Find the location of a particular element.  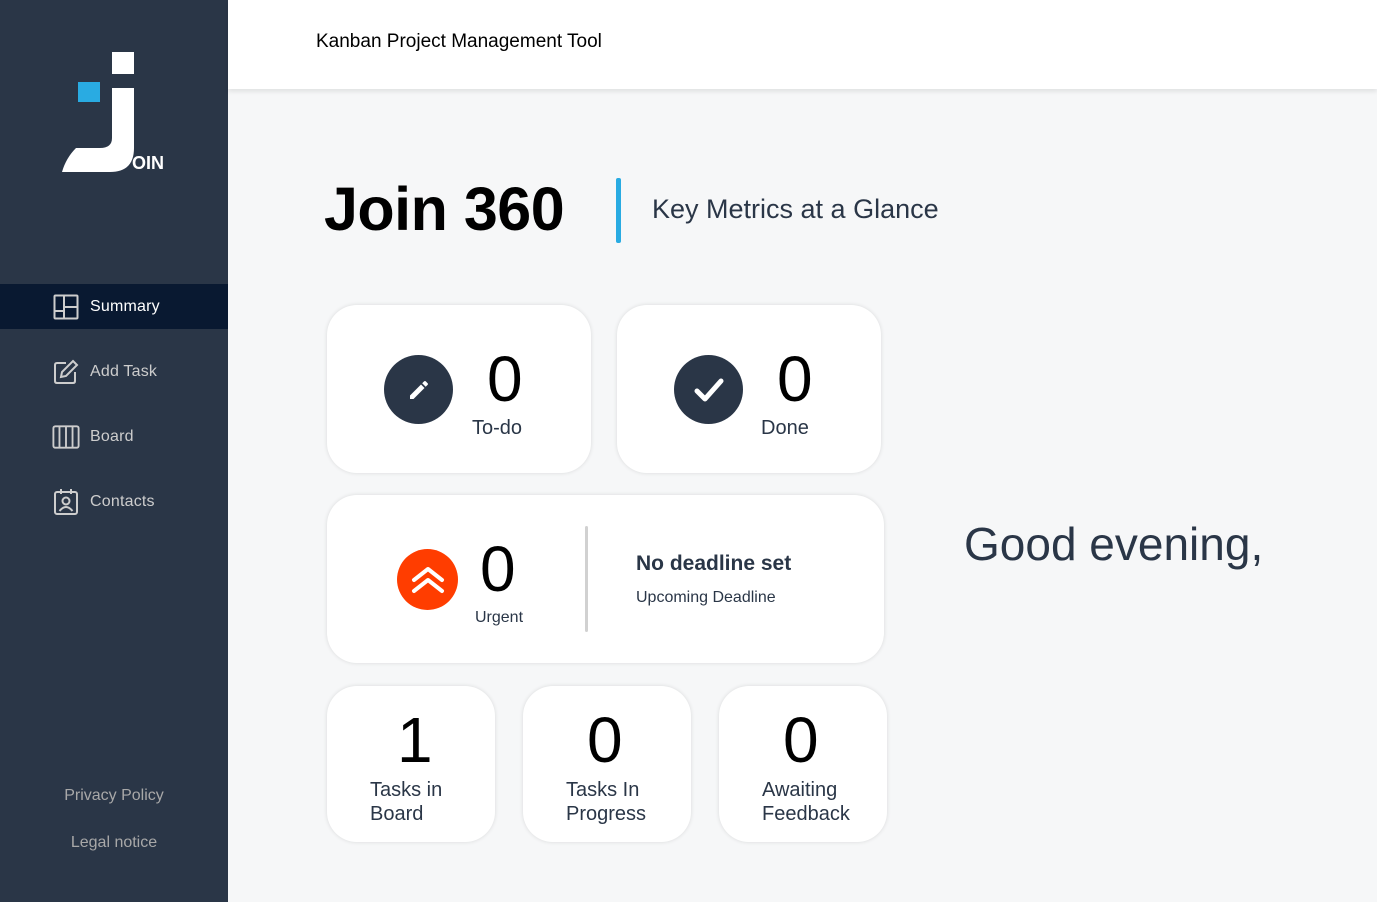

join-logo: OIN is located at coordinates (115, 112).